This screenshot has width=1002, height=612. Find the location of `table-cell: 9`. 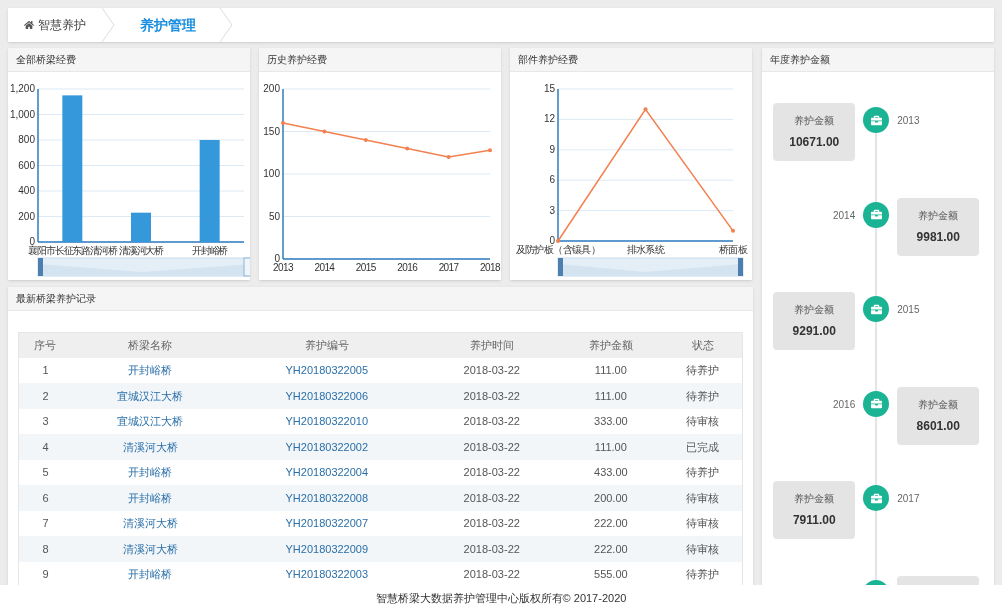

table-cell: 9 is located at coordinates (45, 573).